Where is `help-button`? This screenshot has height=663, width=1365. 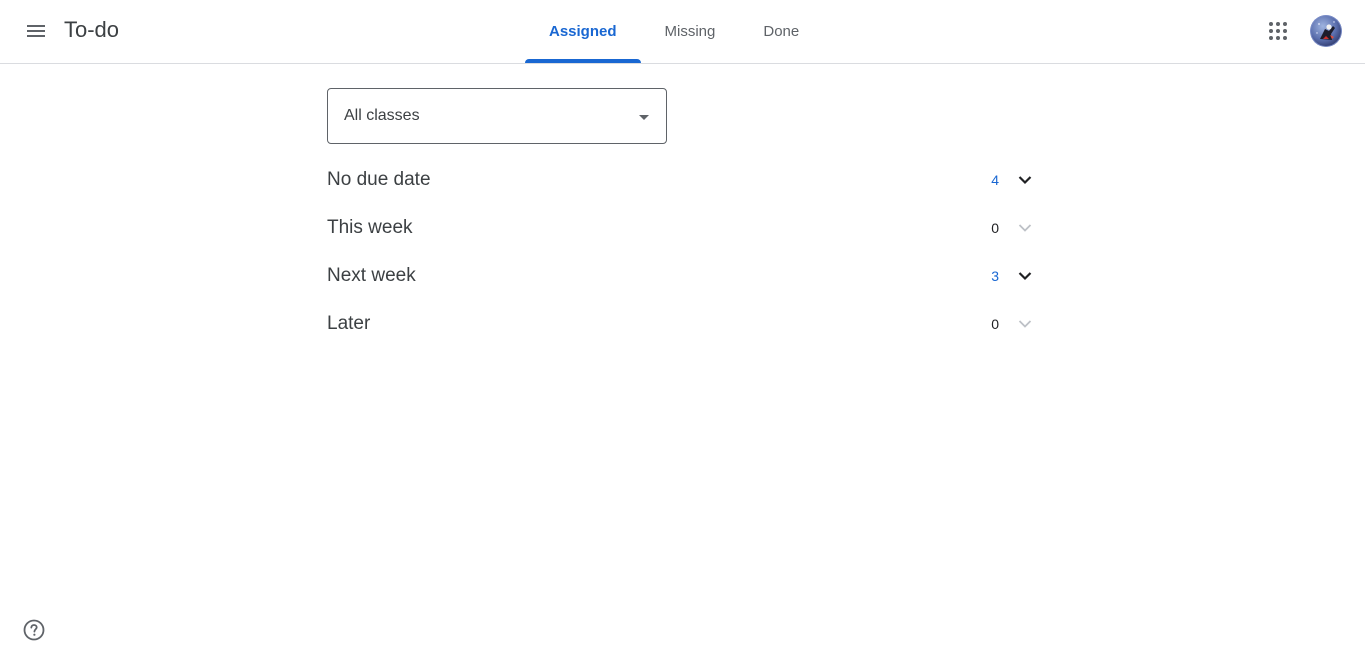 help-button is located at coordinates (34, 630).